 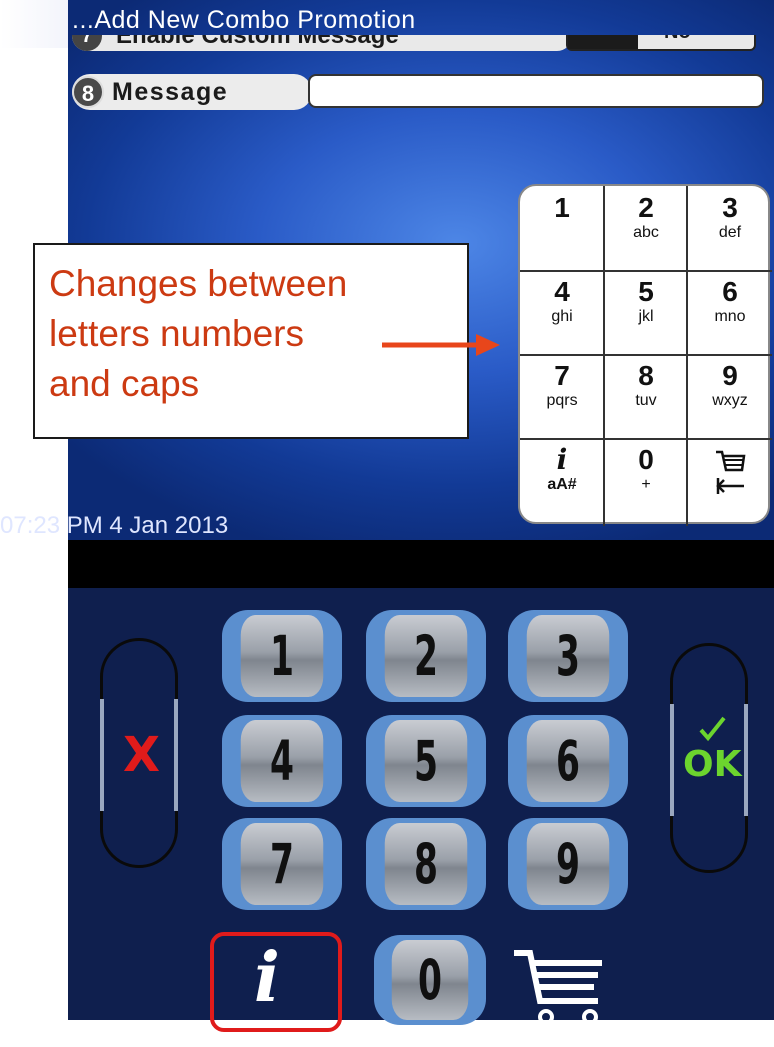 I want to click on screen-bezel, so click(x=421, y=564).